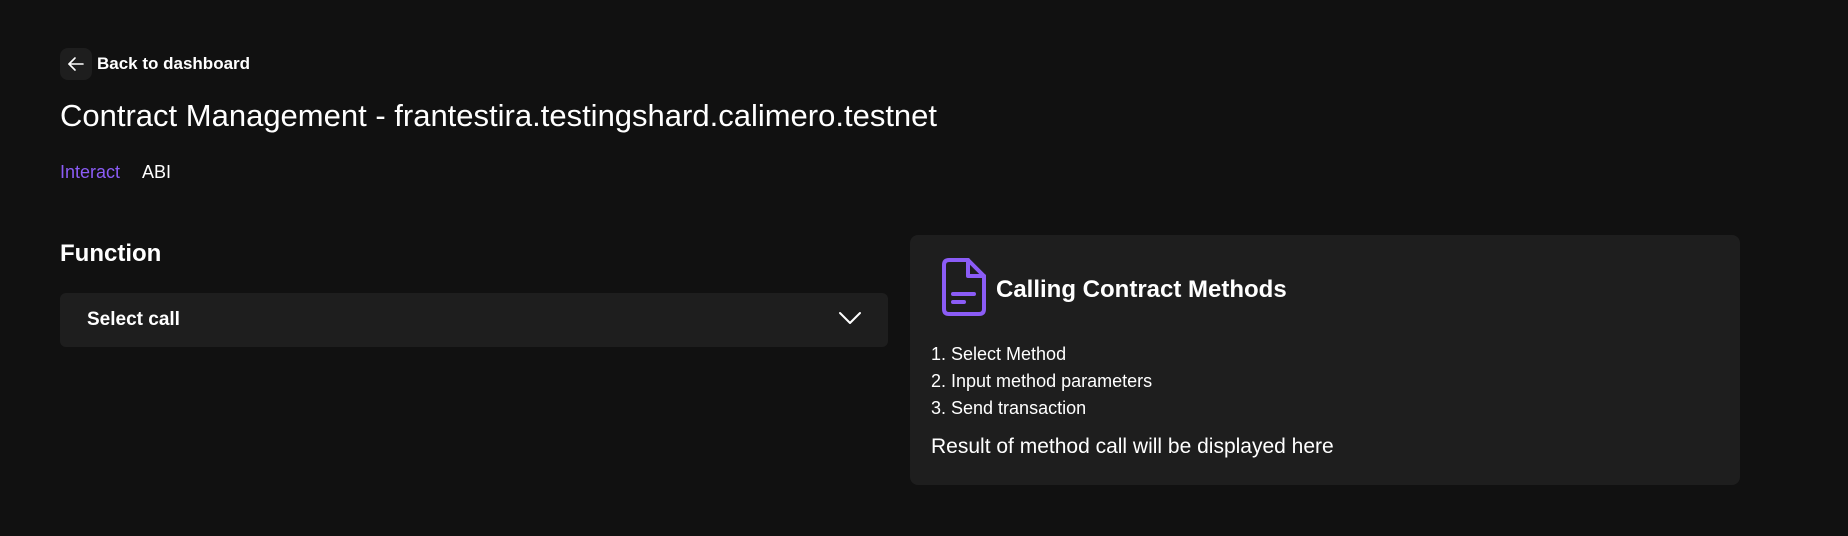 The image size is (1848, 536). I want to click on function-section-label: Function, so click(111, 253).